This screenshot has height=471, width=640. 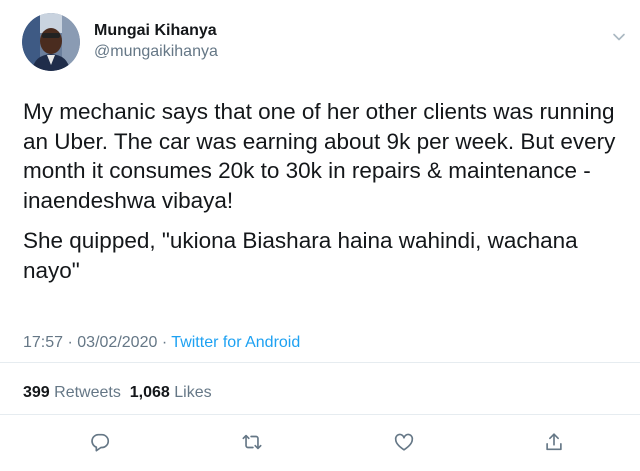 I want to click on like-button, so click(x=404, y=442).